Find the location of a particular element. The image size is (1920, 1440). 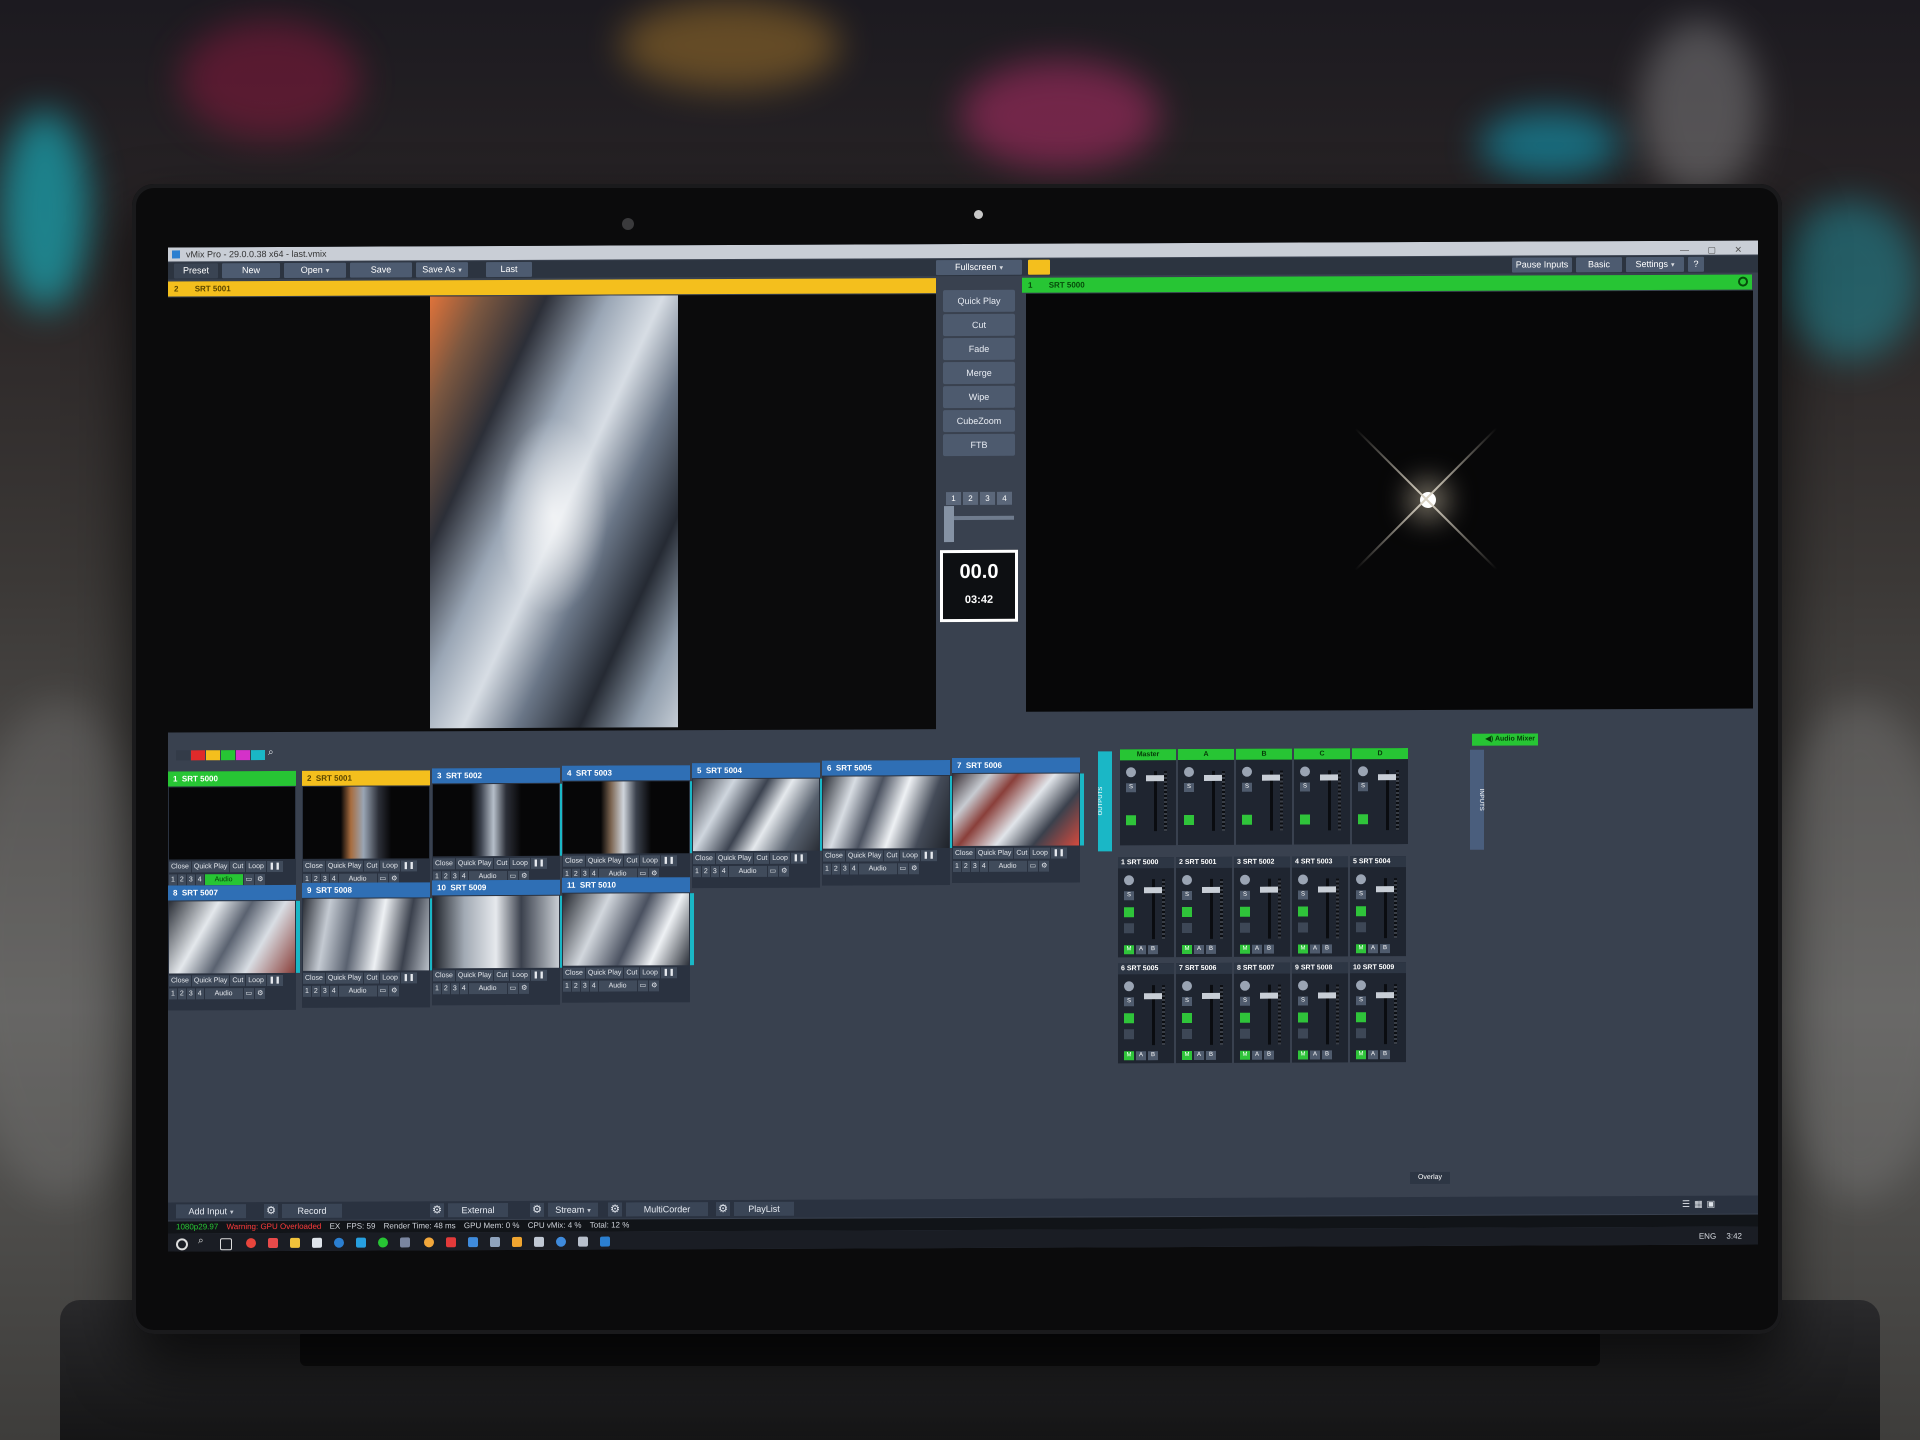

stream-settings-gear-icon: ⚙ is located at coordinates (537, 1209).